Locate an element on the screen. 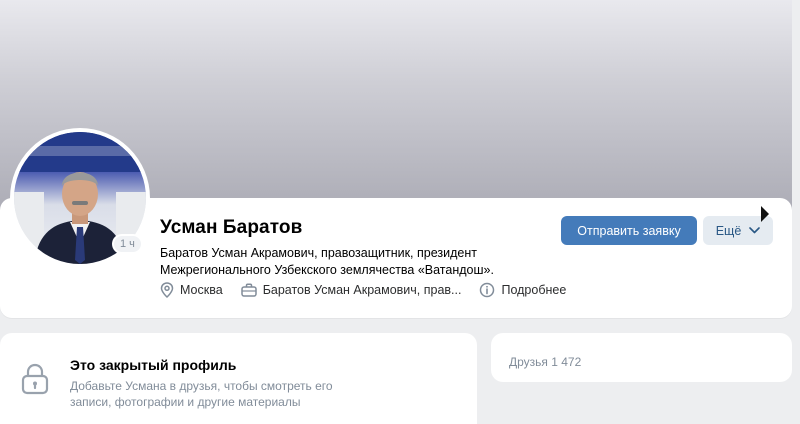 This screenshot has width=800, height=424. chevron-down-icon is located at coordinates (755, 230).